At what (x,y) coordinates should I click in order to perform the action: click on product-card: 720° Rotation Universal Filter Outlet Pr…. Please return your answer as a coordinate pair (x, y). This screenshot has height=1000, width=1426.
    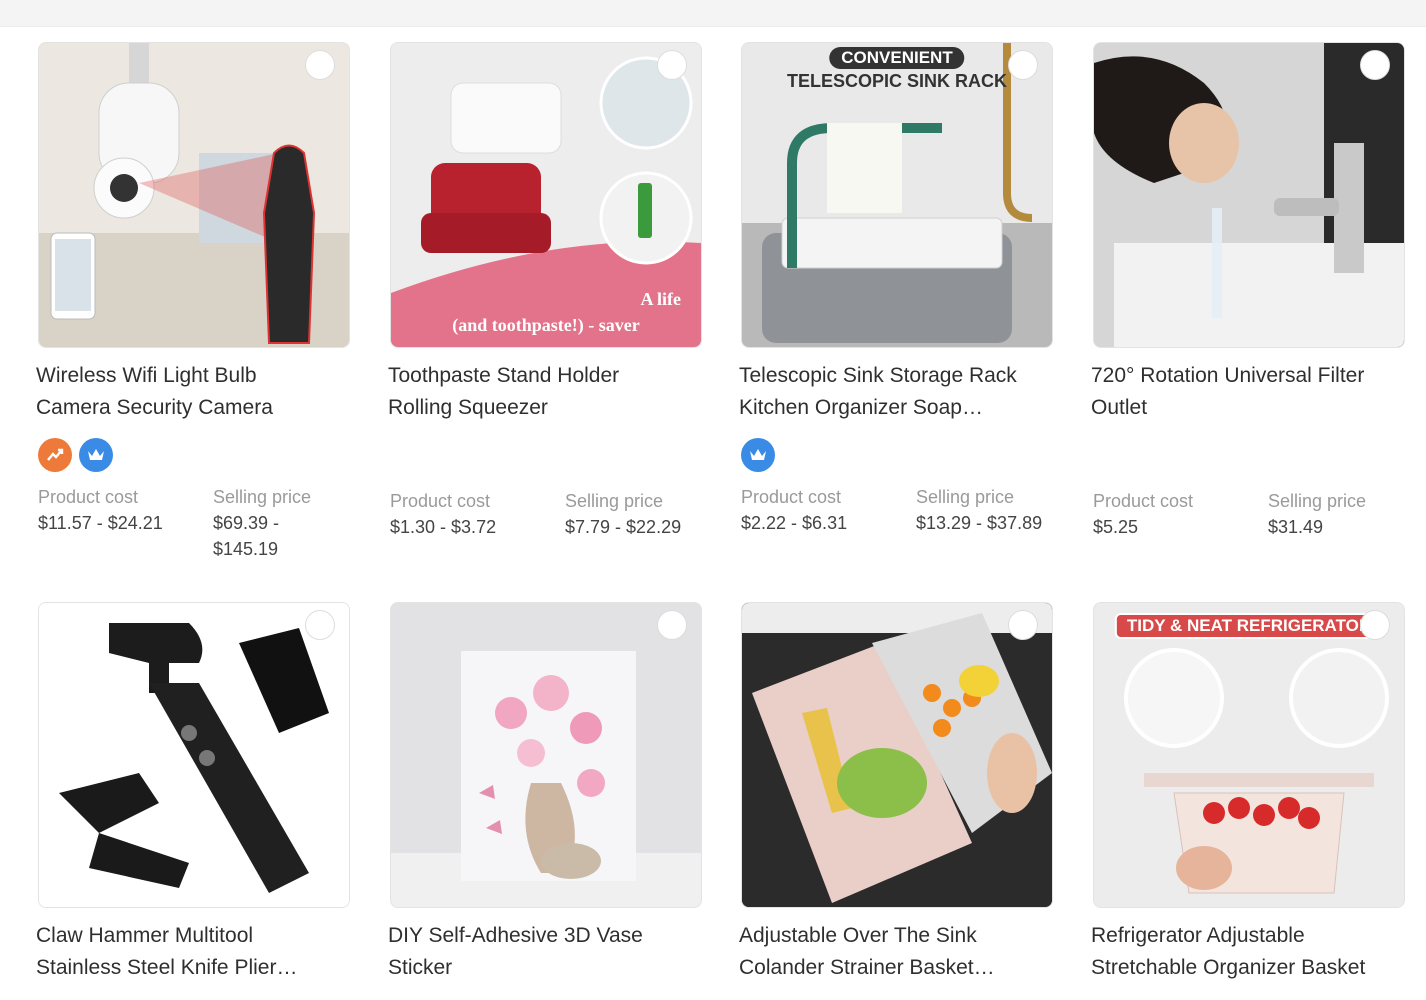
    Looking at the image, I should click on (1248, 289).